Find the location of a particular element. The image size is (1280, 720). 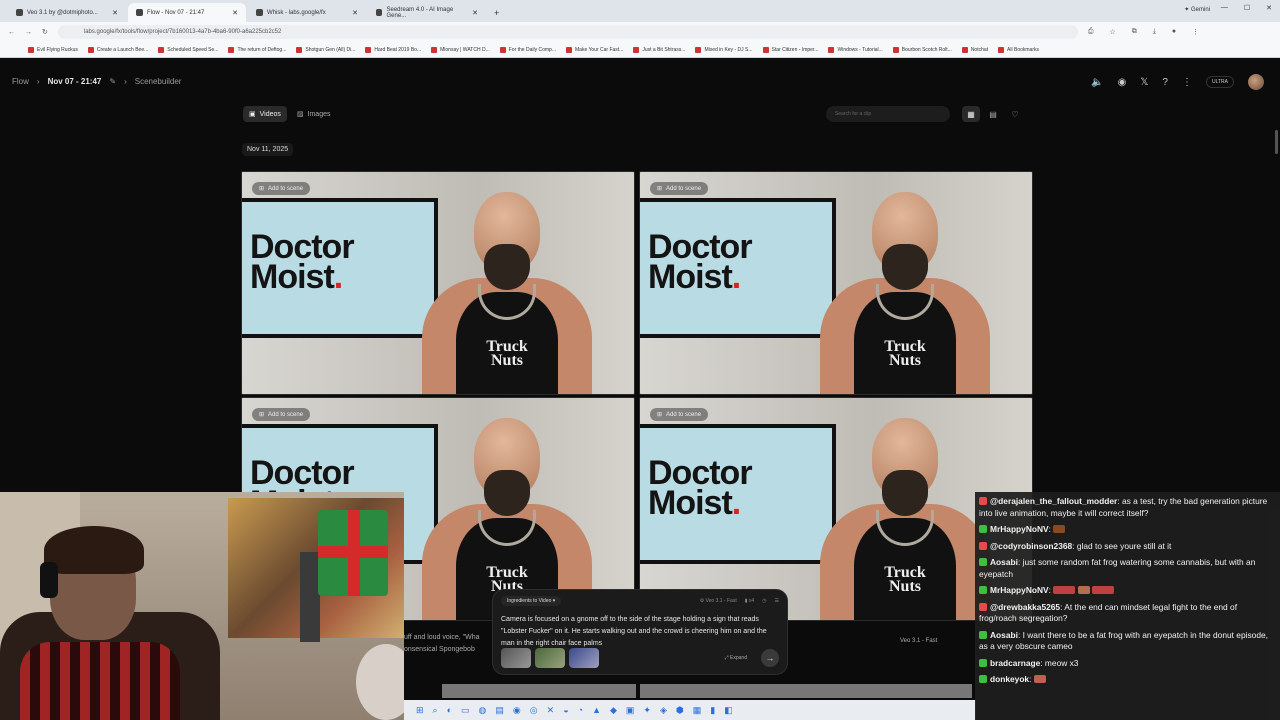

model-selector: ⚙ Veo 3.1 - Fast is located at coordinates (718, 601).